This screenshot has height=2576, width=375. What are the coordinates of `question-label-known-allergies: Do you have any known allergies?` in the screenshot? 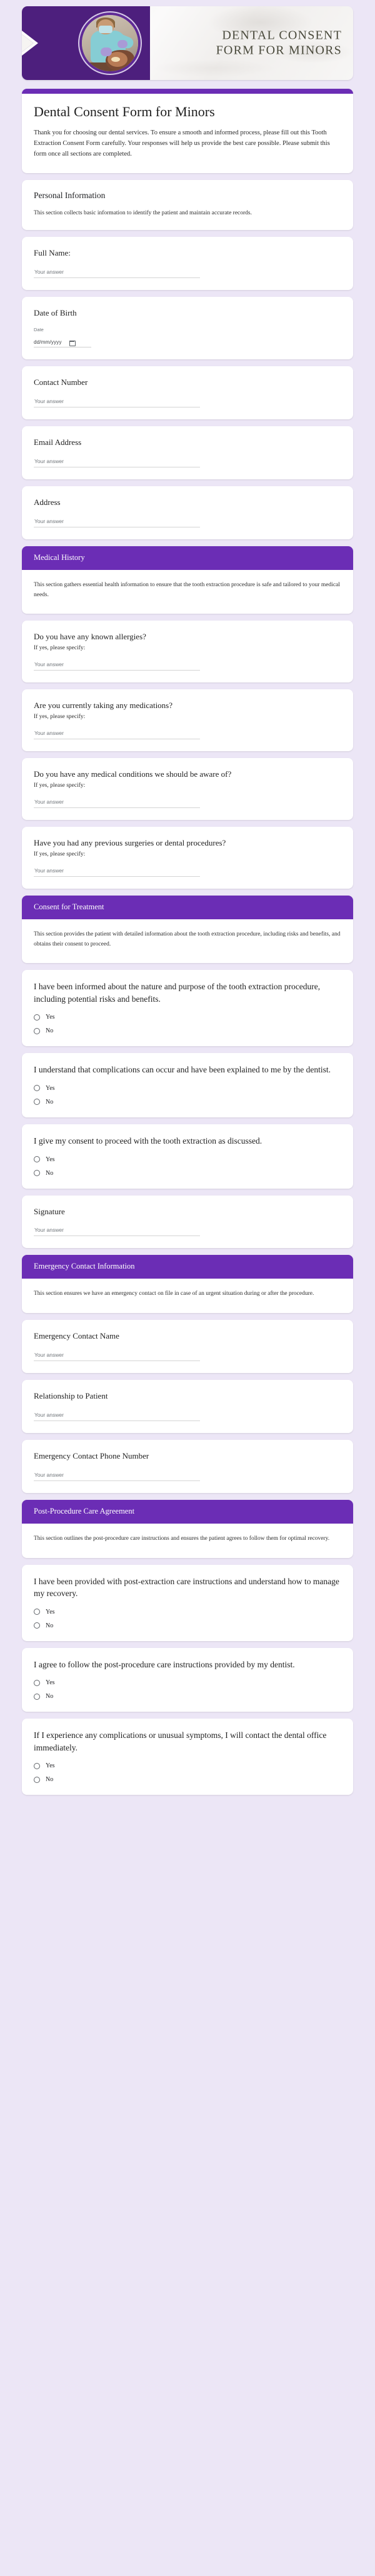 It's located at (90, 637).